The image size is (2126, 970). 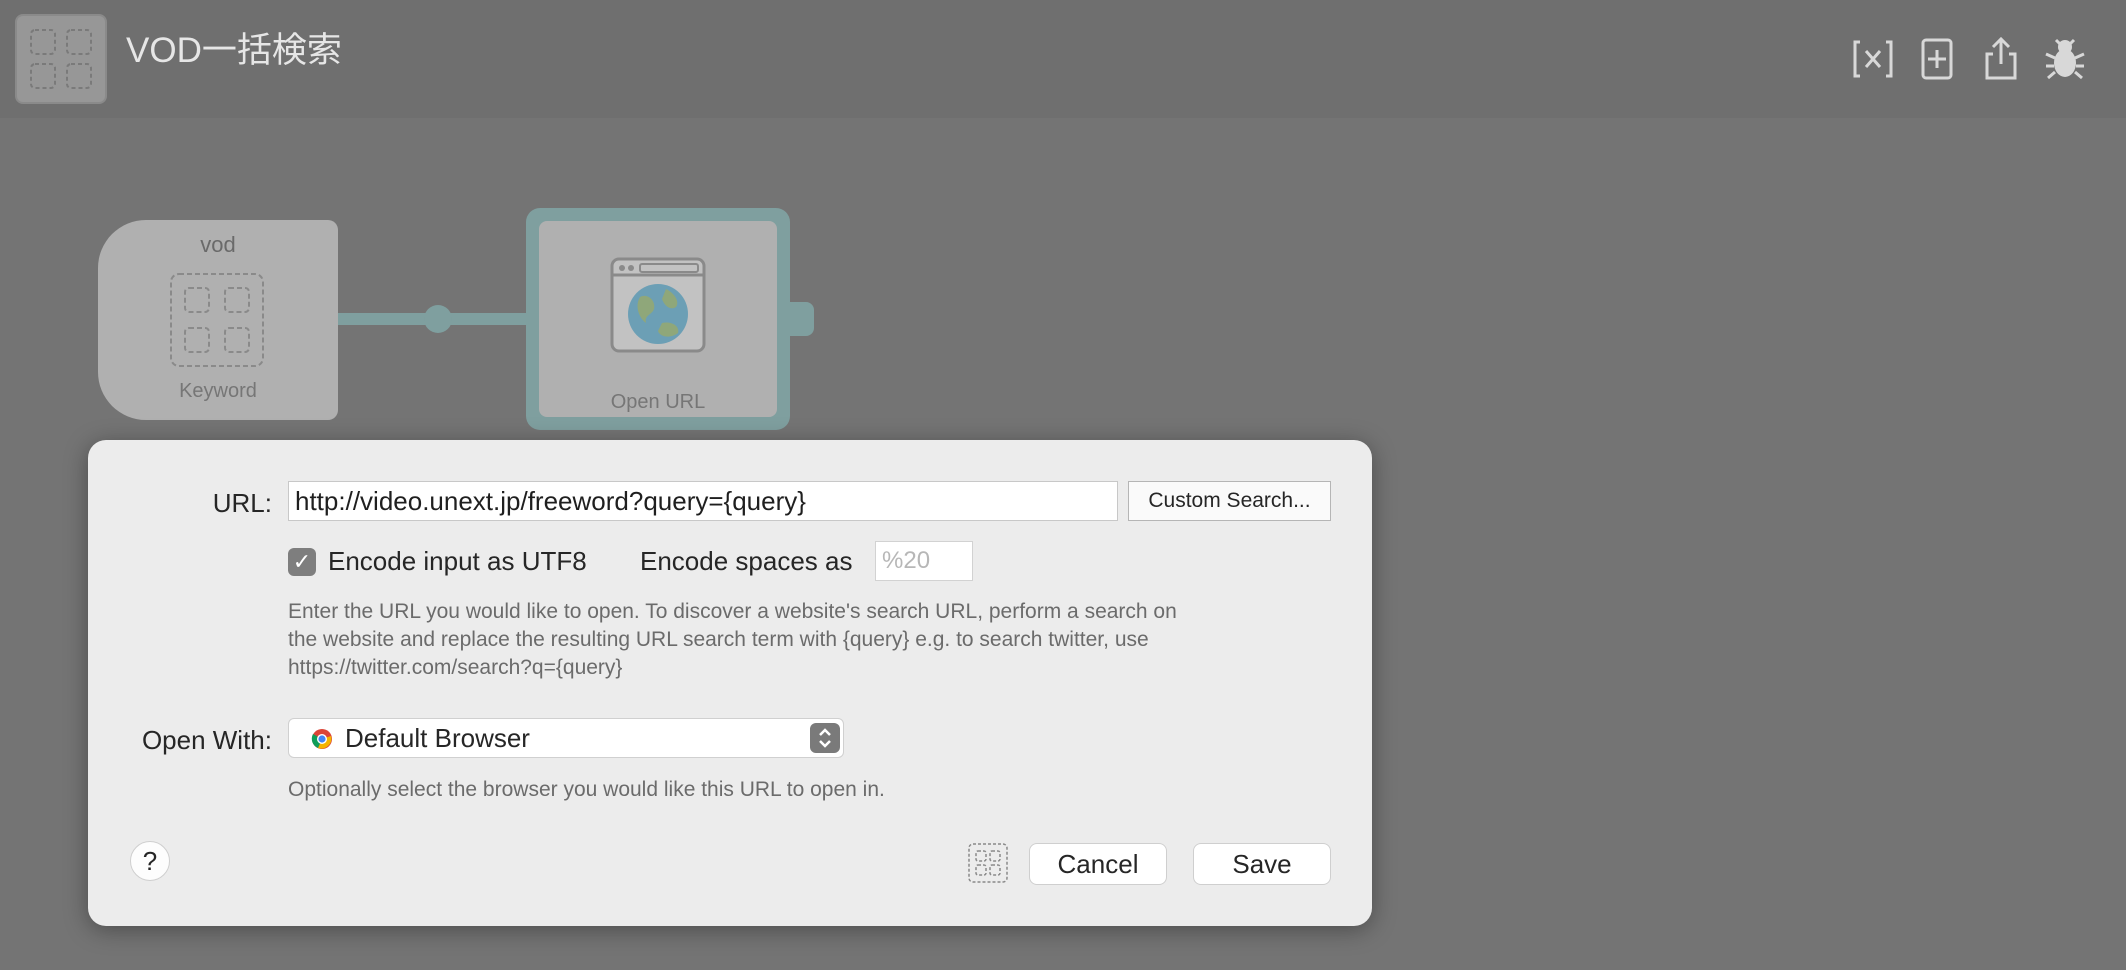 I want to click on url-help-line: https://twitter.com/search?q={query}, so click(x=455, y=667).